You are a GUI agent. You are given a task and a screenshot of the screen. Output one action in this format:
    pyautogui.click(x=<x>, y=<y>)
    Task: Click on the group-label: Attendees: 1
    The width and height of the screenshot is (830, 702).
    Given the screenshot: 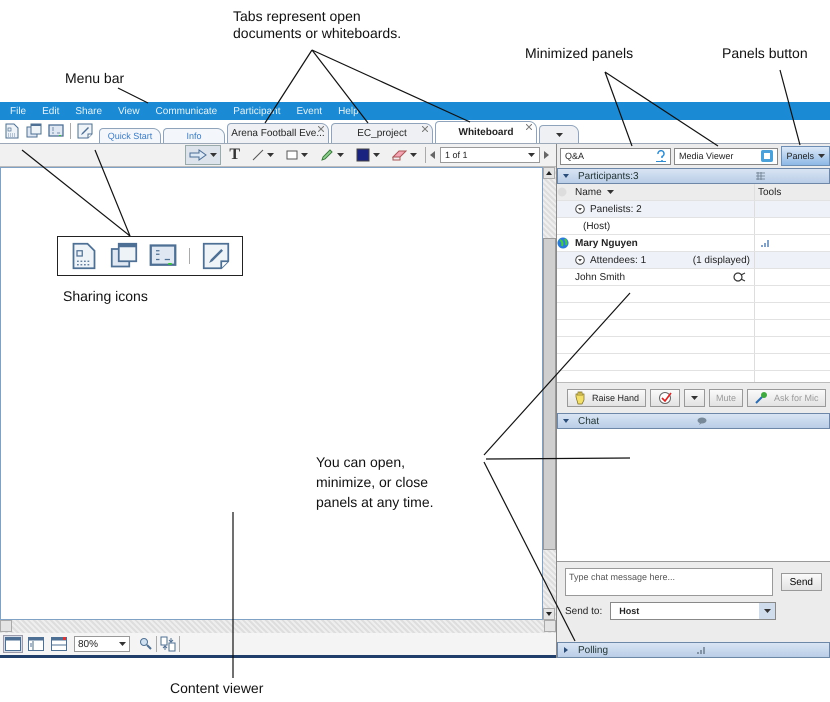 What is the action you would take?
    pyautogui.click(x=618, y=260)
    